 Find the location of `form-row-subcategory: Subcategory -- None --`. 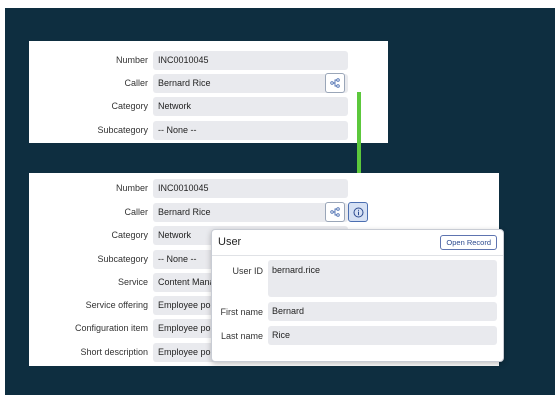

form-row-subcategory: Subcategory -- None -- is located at coordinates (208, 130).